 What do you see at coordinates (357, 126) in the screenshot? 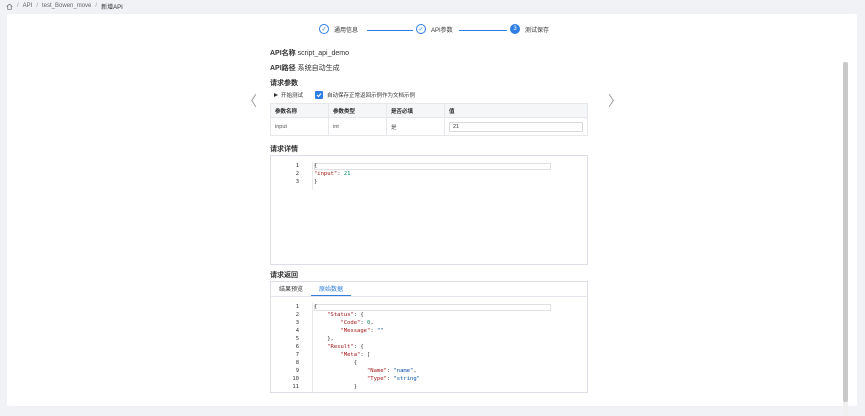
I see `param-type-cell: int` at bounding box center [357, 126].